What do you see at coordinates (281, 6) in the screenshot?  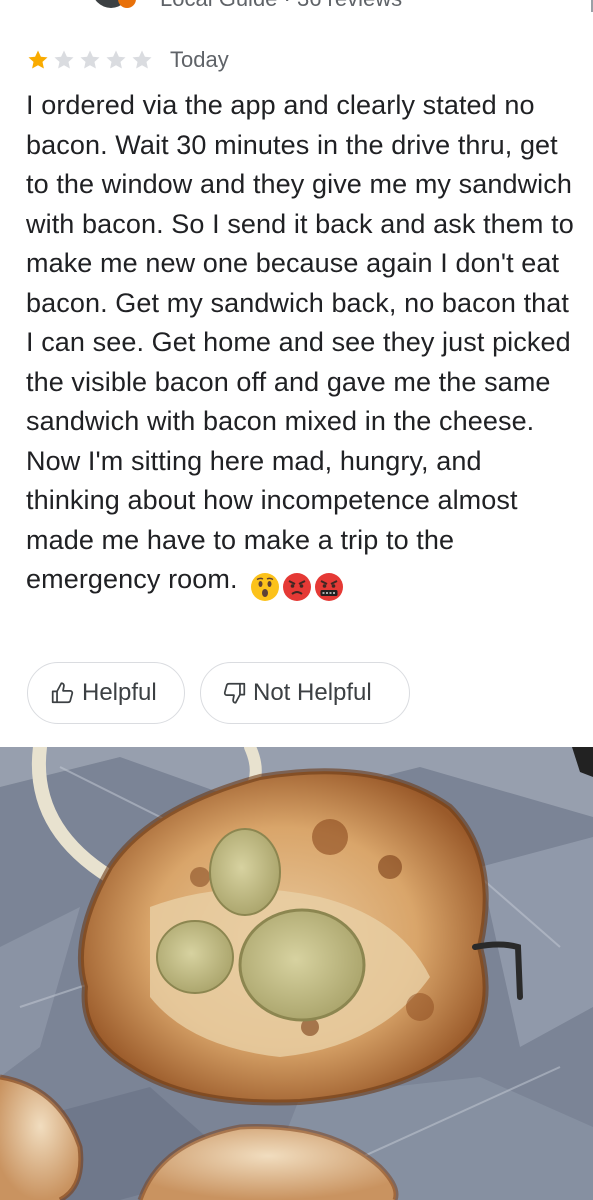 I see `reviewer-subtitle: Local Guide · 36 reviews` at bounding box center [281, 6].